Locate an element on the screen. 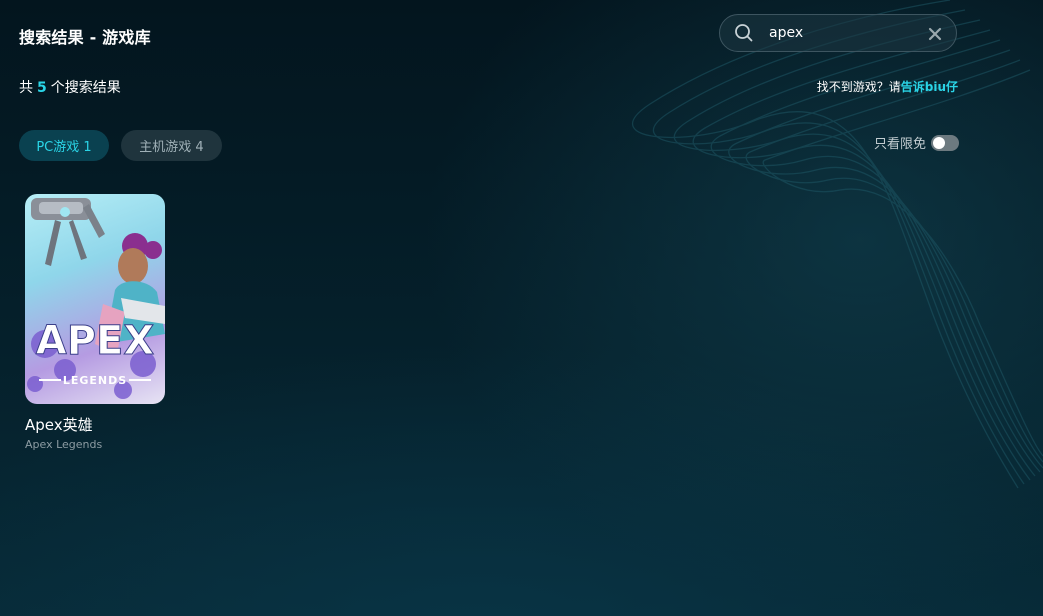  result-count: 共 5 个搜索结果 is located at coordinates (70, 87).